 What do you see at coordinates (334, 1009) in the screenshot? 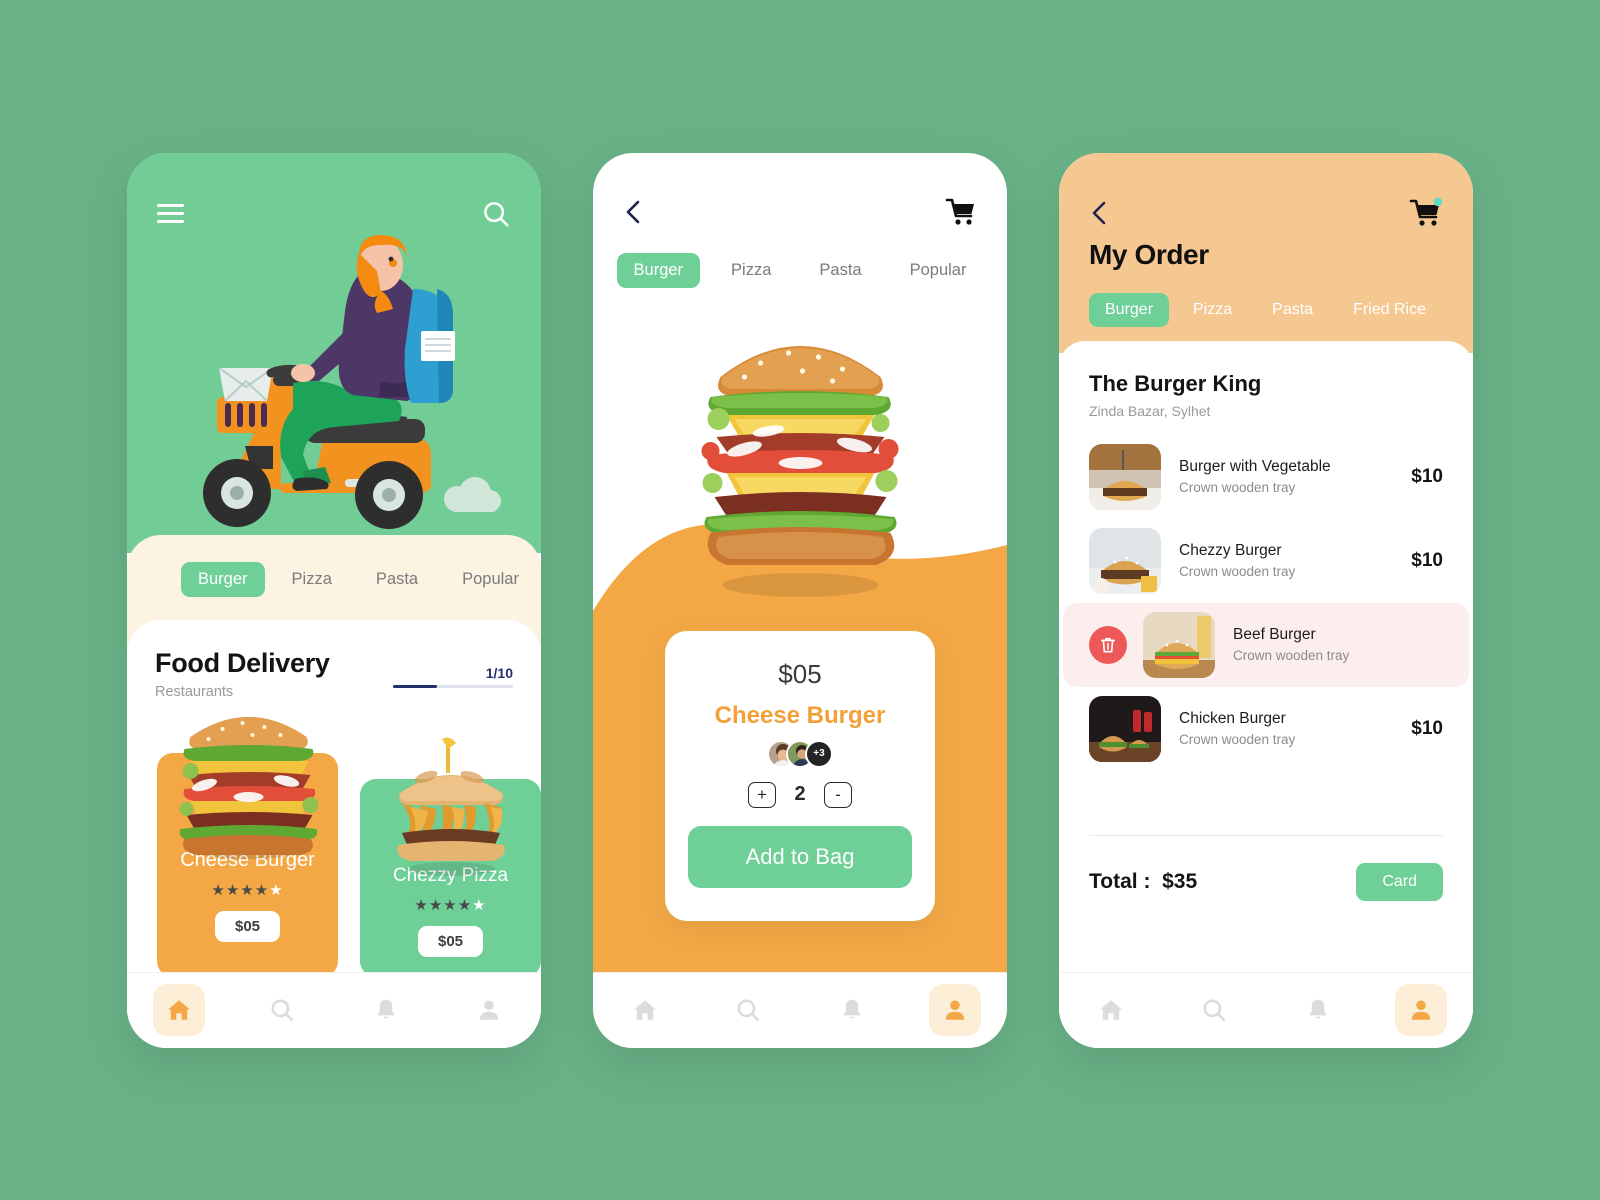
I see `bottom-nav` at bounding box center [334, 1009].